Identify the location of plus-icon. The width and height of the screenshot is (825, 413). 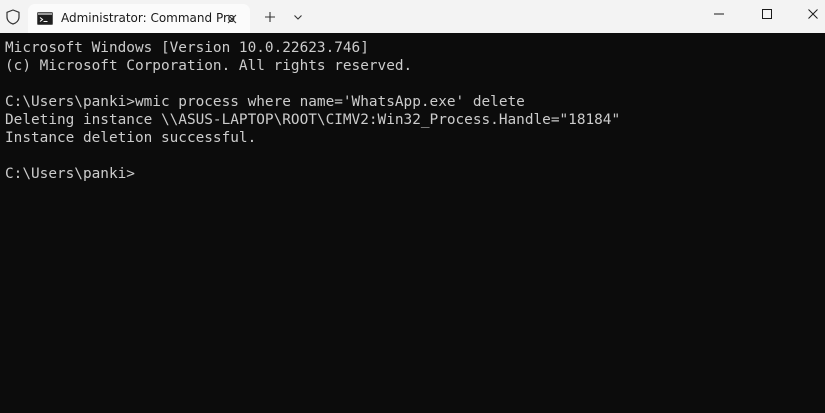
(270, 17).